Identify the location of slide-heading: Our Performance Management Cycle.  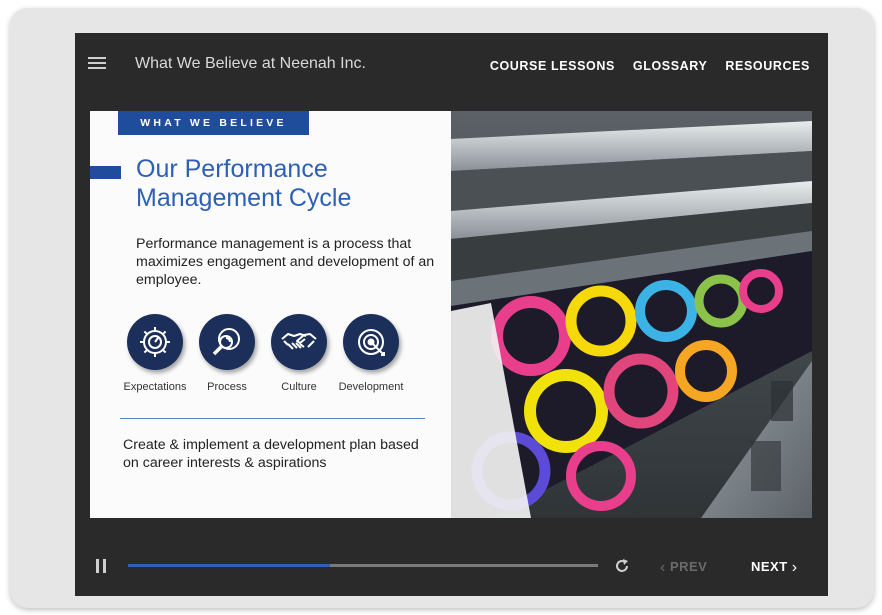
(244, 183).